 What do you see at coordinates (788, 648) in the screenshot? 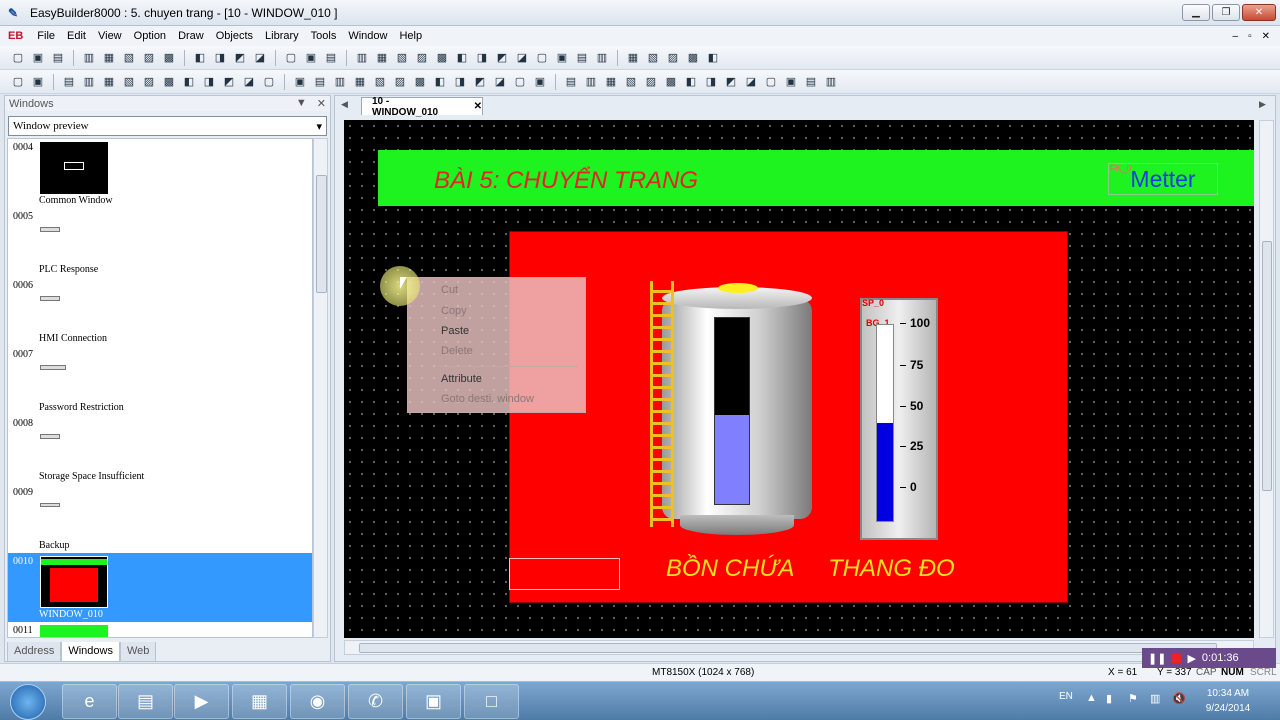
I see `scrollbar-thumb` at bounding box center [788, 648].